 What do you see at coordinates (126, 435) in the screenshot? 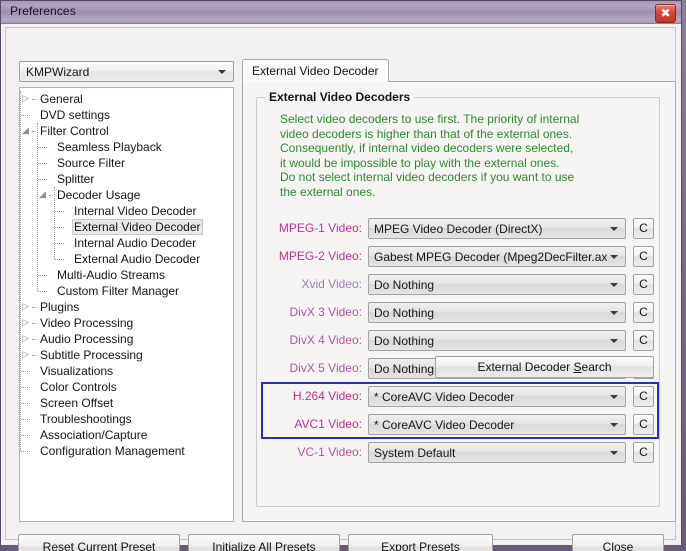
I see `tree-item-association-capture: Association/Capture` at bounding box center [126, 435].